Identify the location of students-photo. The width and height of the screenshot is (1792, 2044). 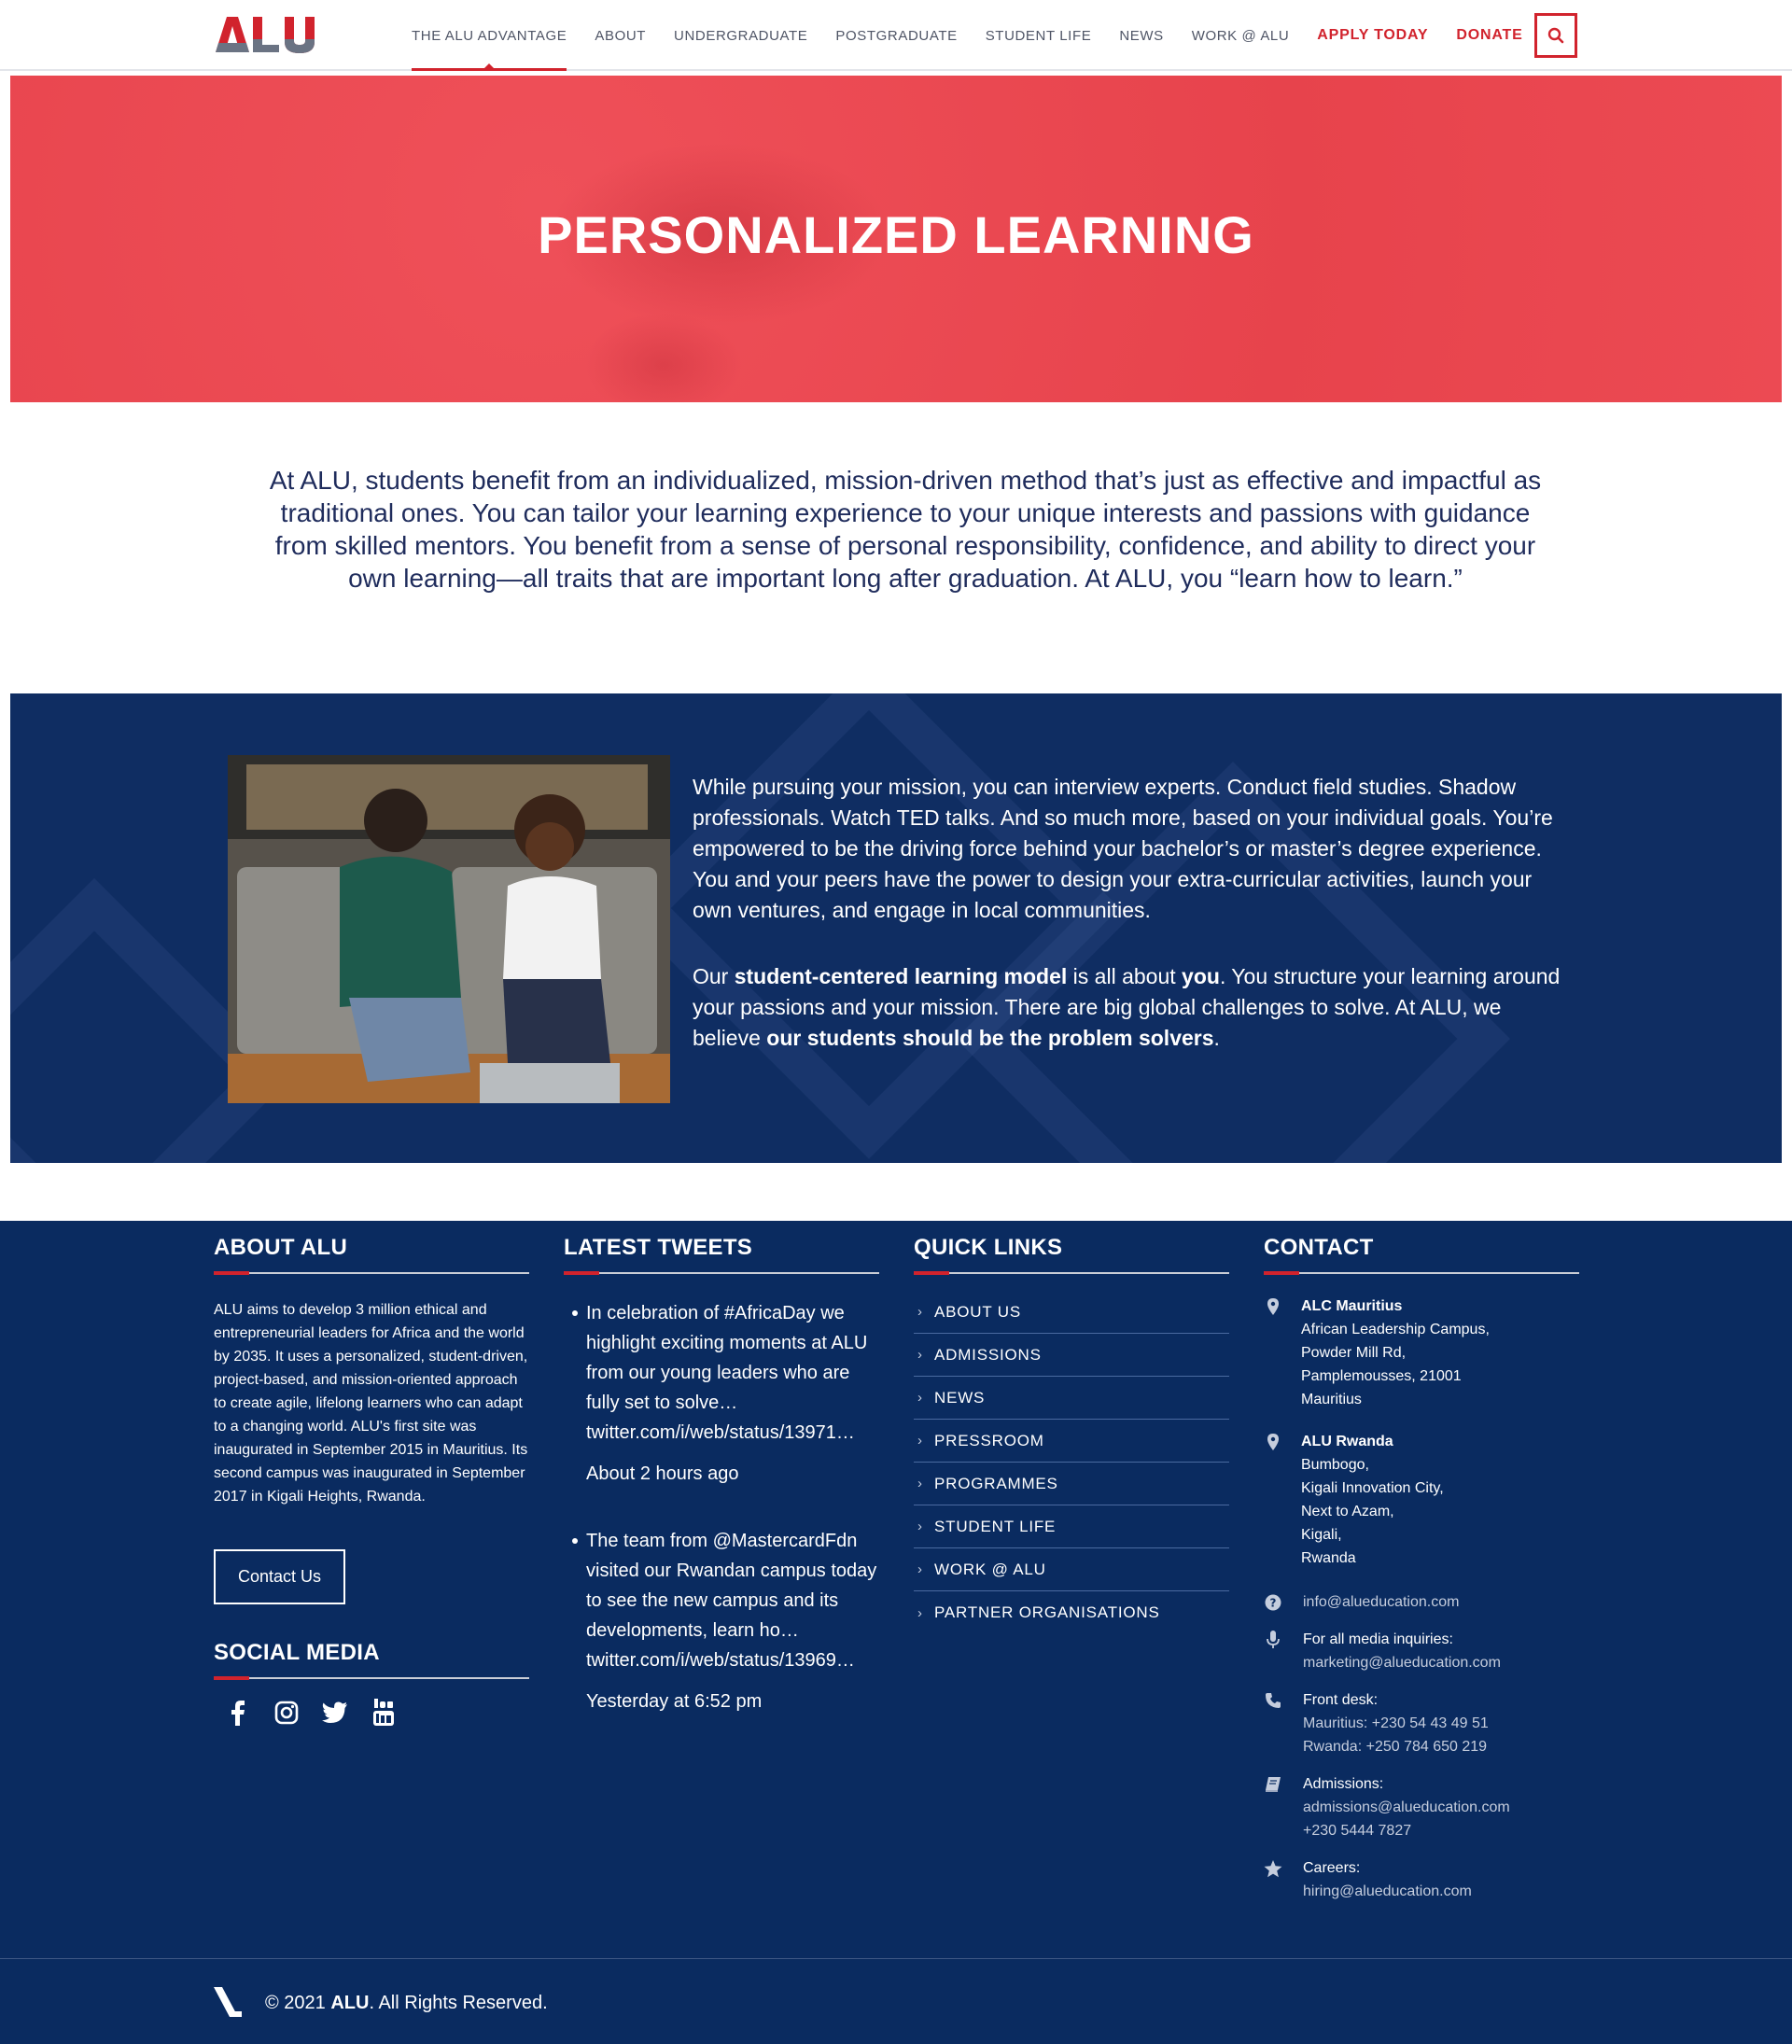
(449, 929).